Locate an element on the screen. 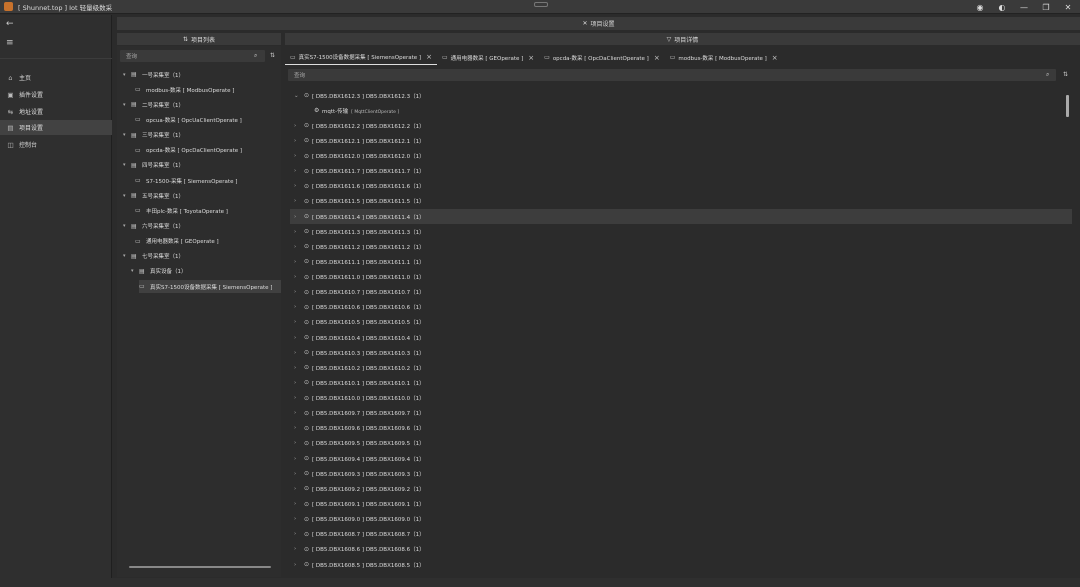 The height and width of the screenshot is (587, 1080). minimize-button: — is located at coordinates (1024, 7).